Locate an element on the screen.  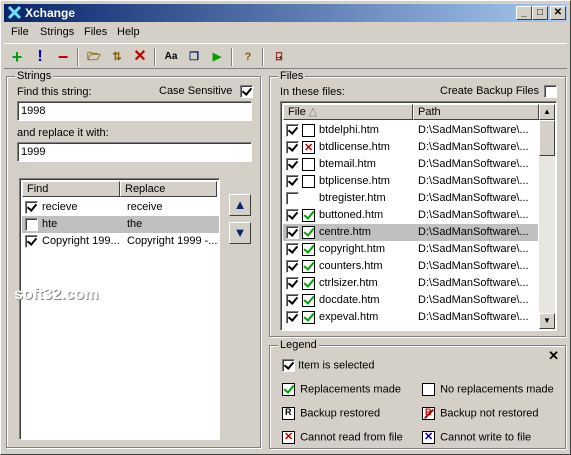
find-cell: recieve is located at coordinates (60, 207).